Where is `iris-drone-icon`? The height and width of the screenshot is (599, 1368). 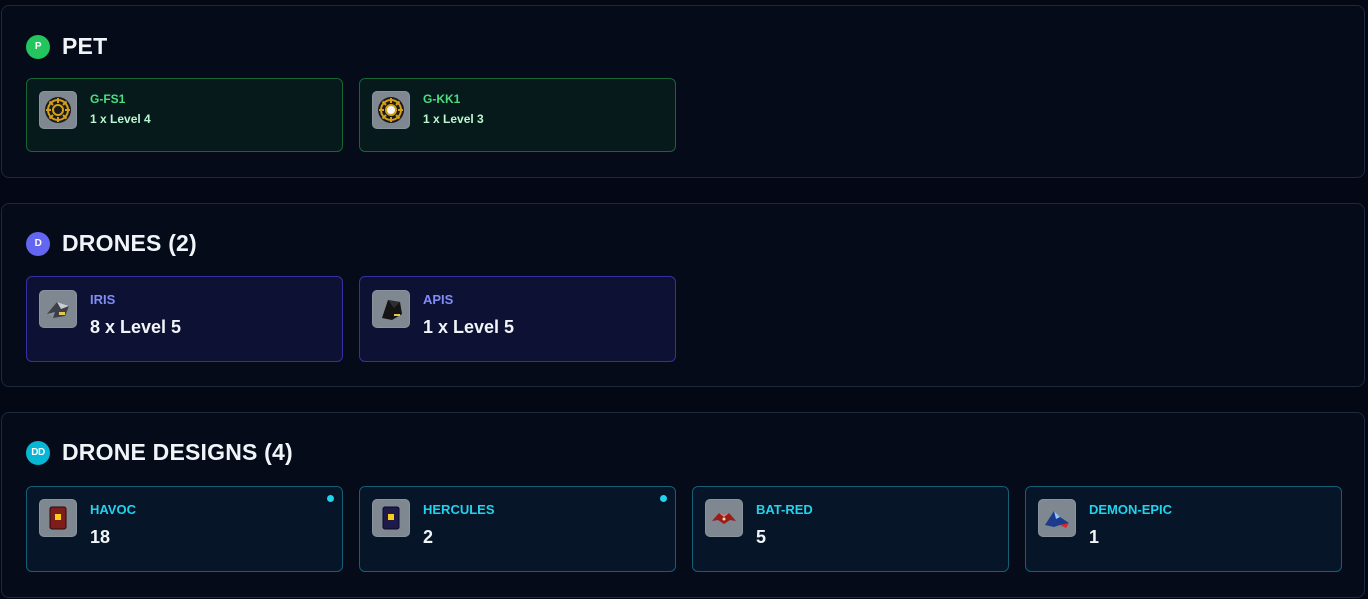
iris-drone-icon is located at coordinates (58, 309).